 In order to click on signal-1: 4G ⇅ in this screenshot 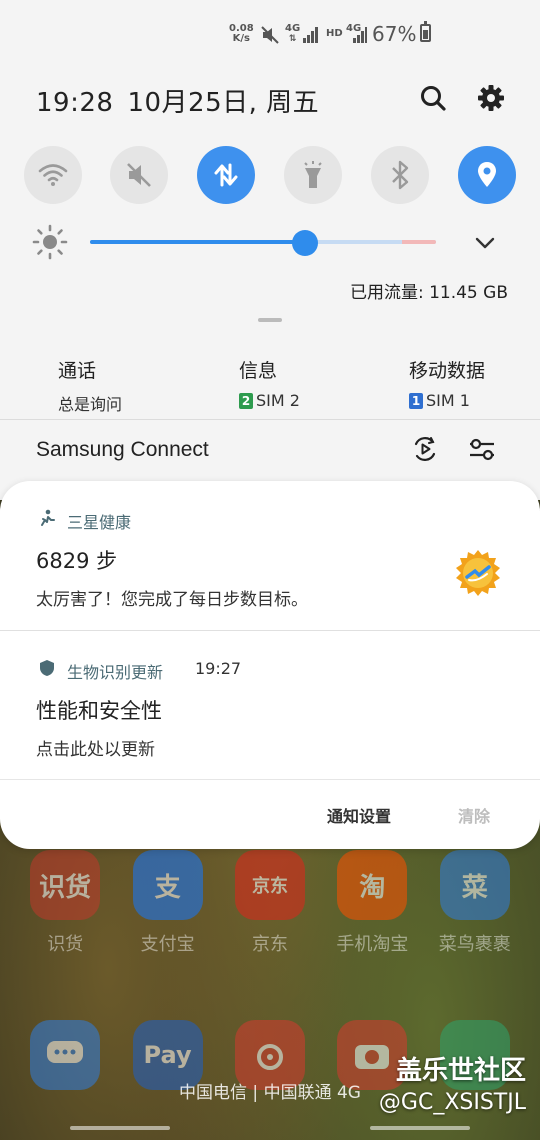, I will do `click(293, 34)`.